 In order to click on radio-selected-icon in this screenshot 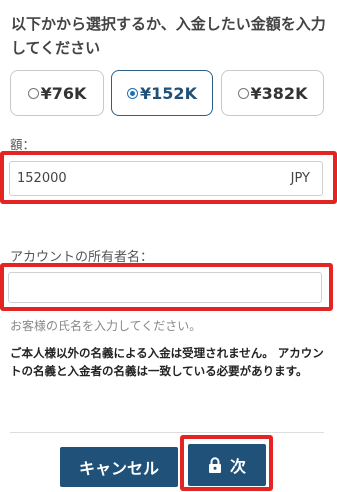, I will do `click(133, 93)`.